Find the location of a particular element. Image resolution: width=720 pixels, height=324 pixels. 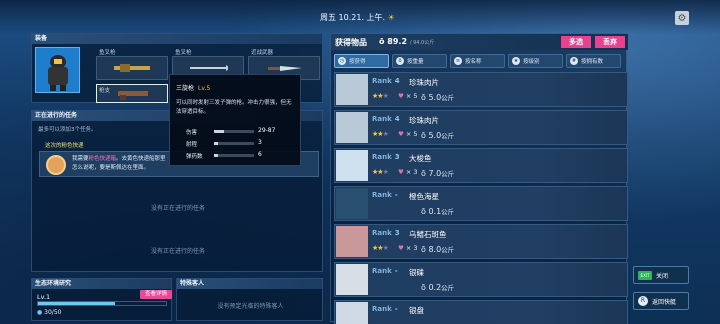

eco-research-panel: 生态环境研究 Lv.1 查看详情 ● 30/50 is located at coordinates (101, 299).